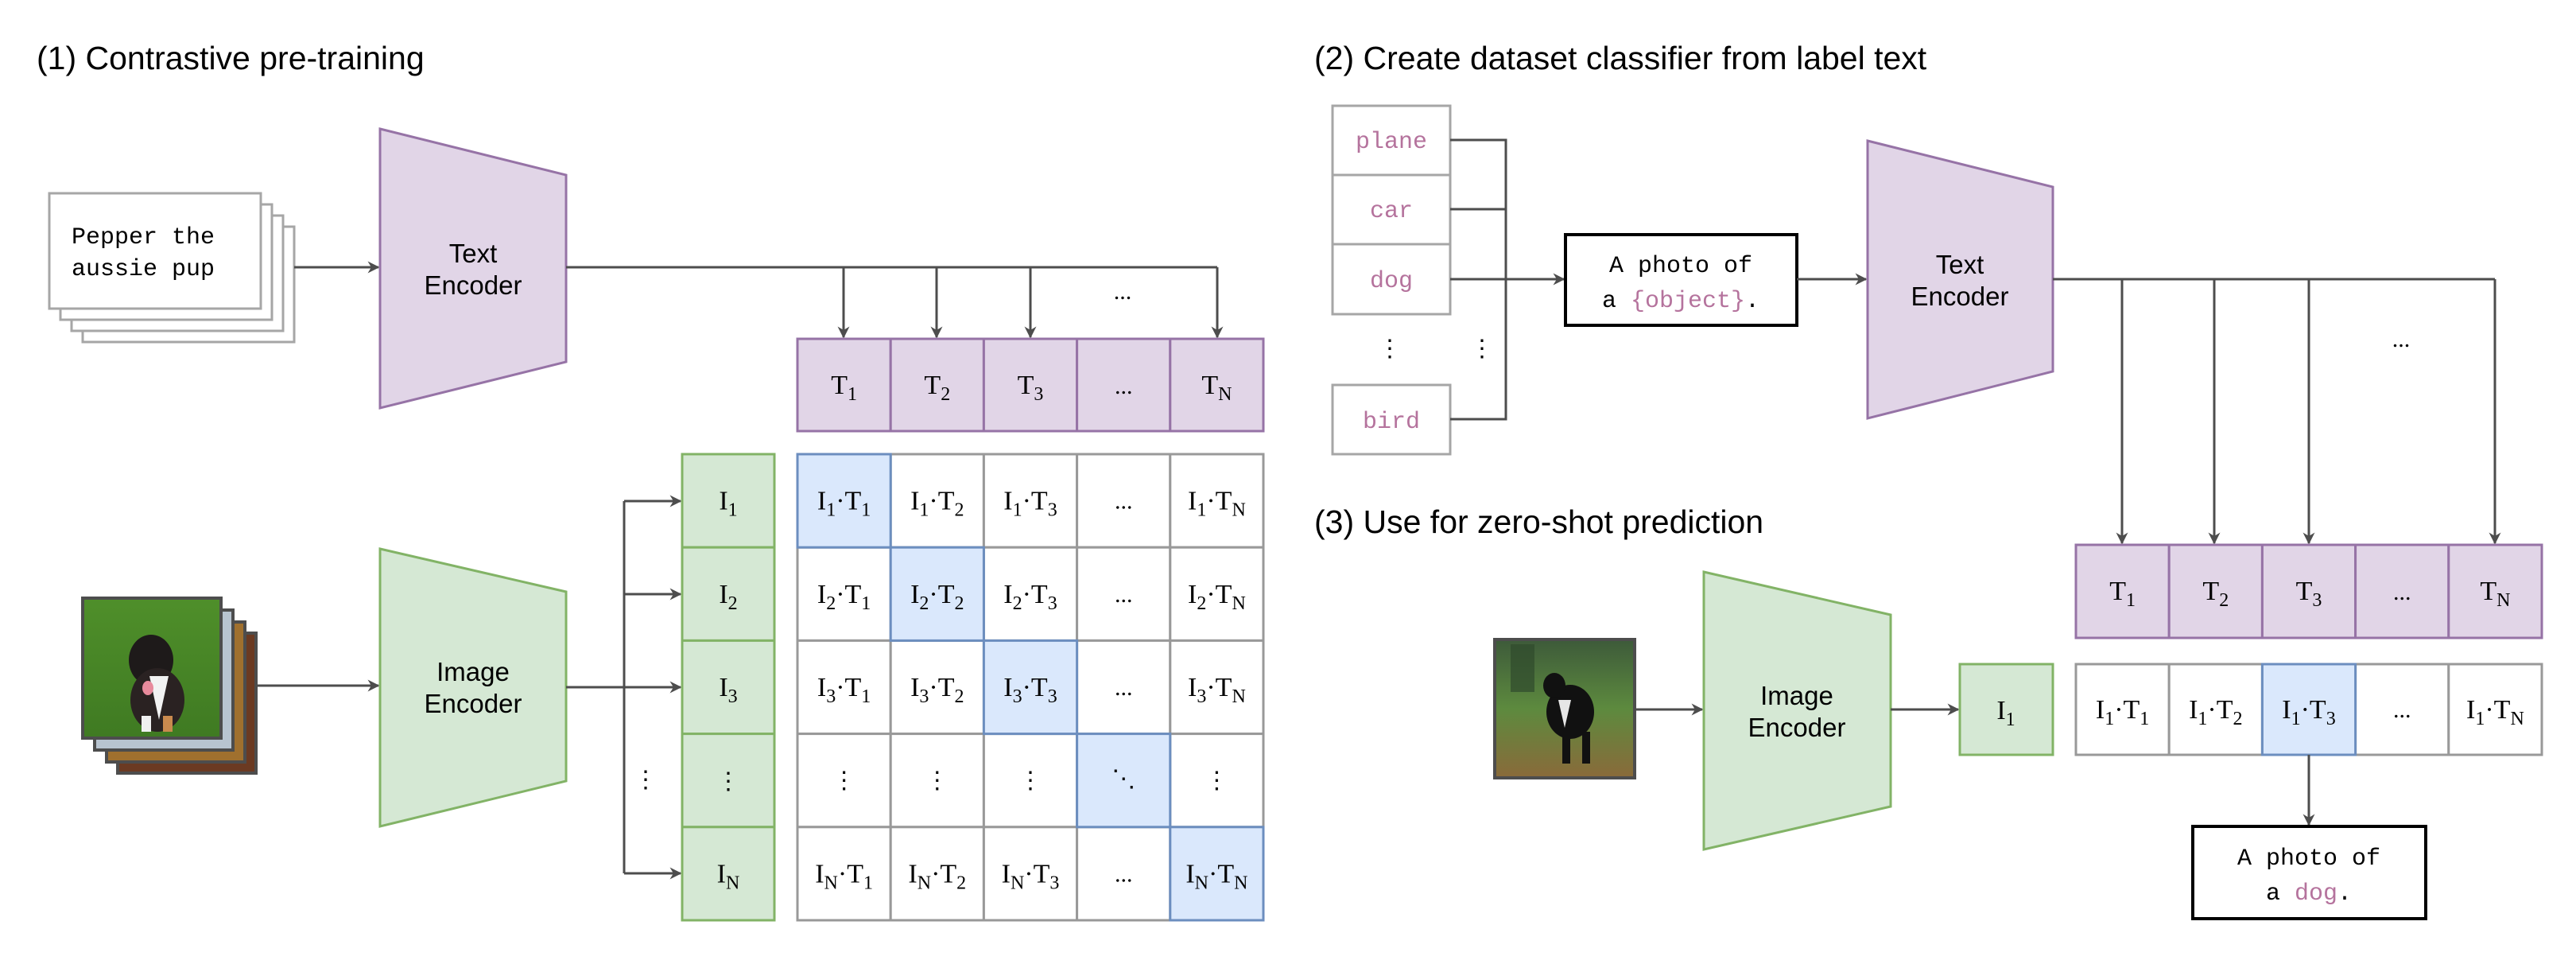 The image size is (2576, 964). I want to click on text-encoder-1-label-2: Encoder, so click(474, 285).